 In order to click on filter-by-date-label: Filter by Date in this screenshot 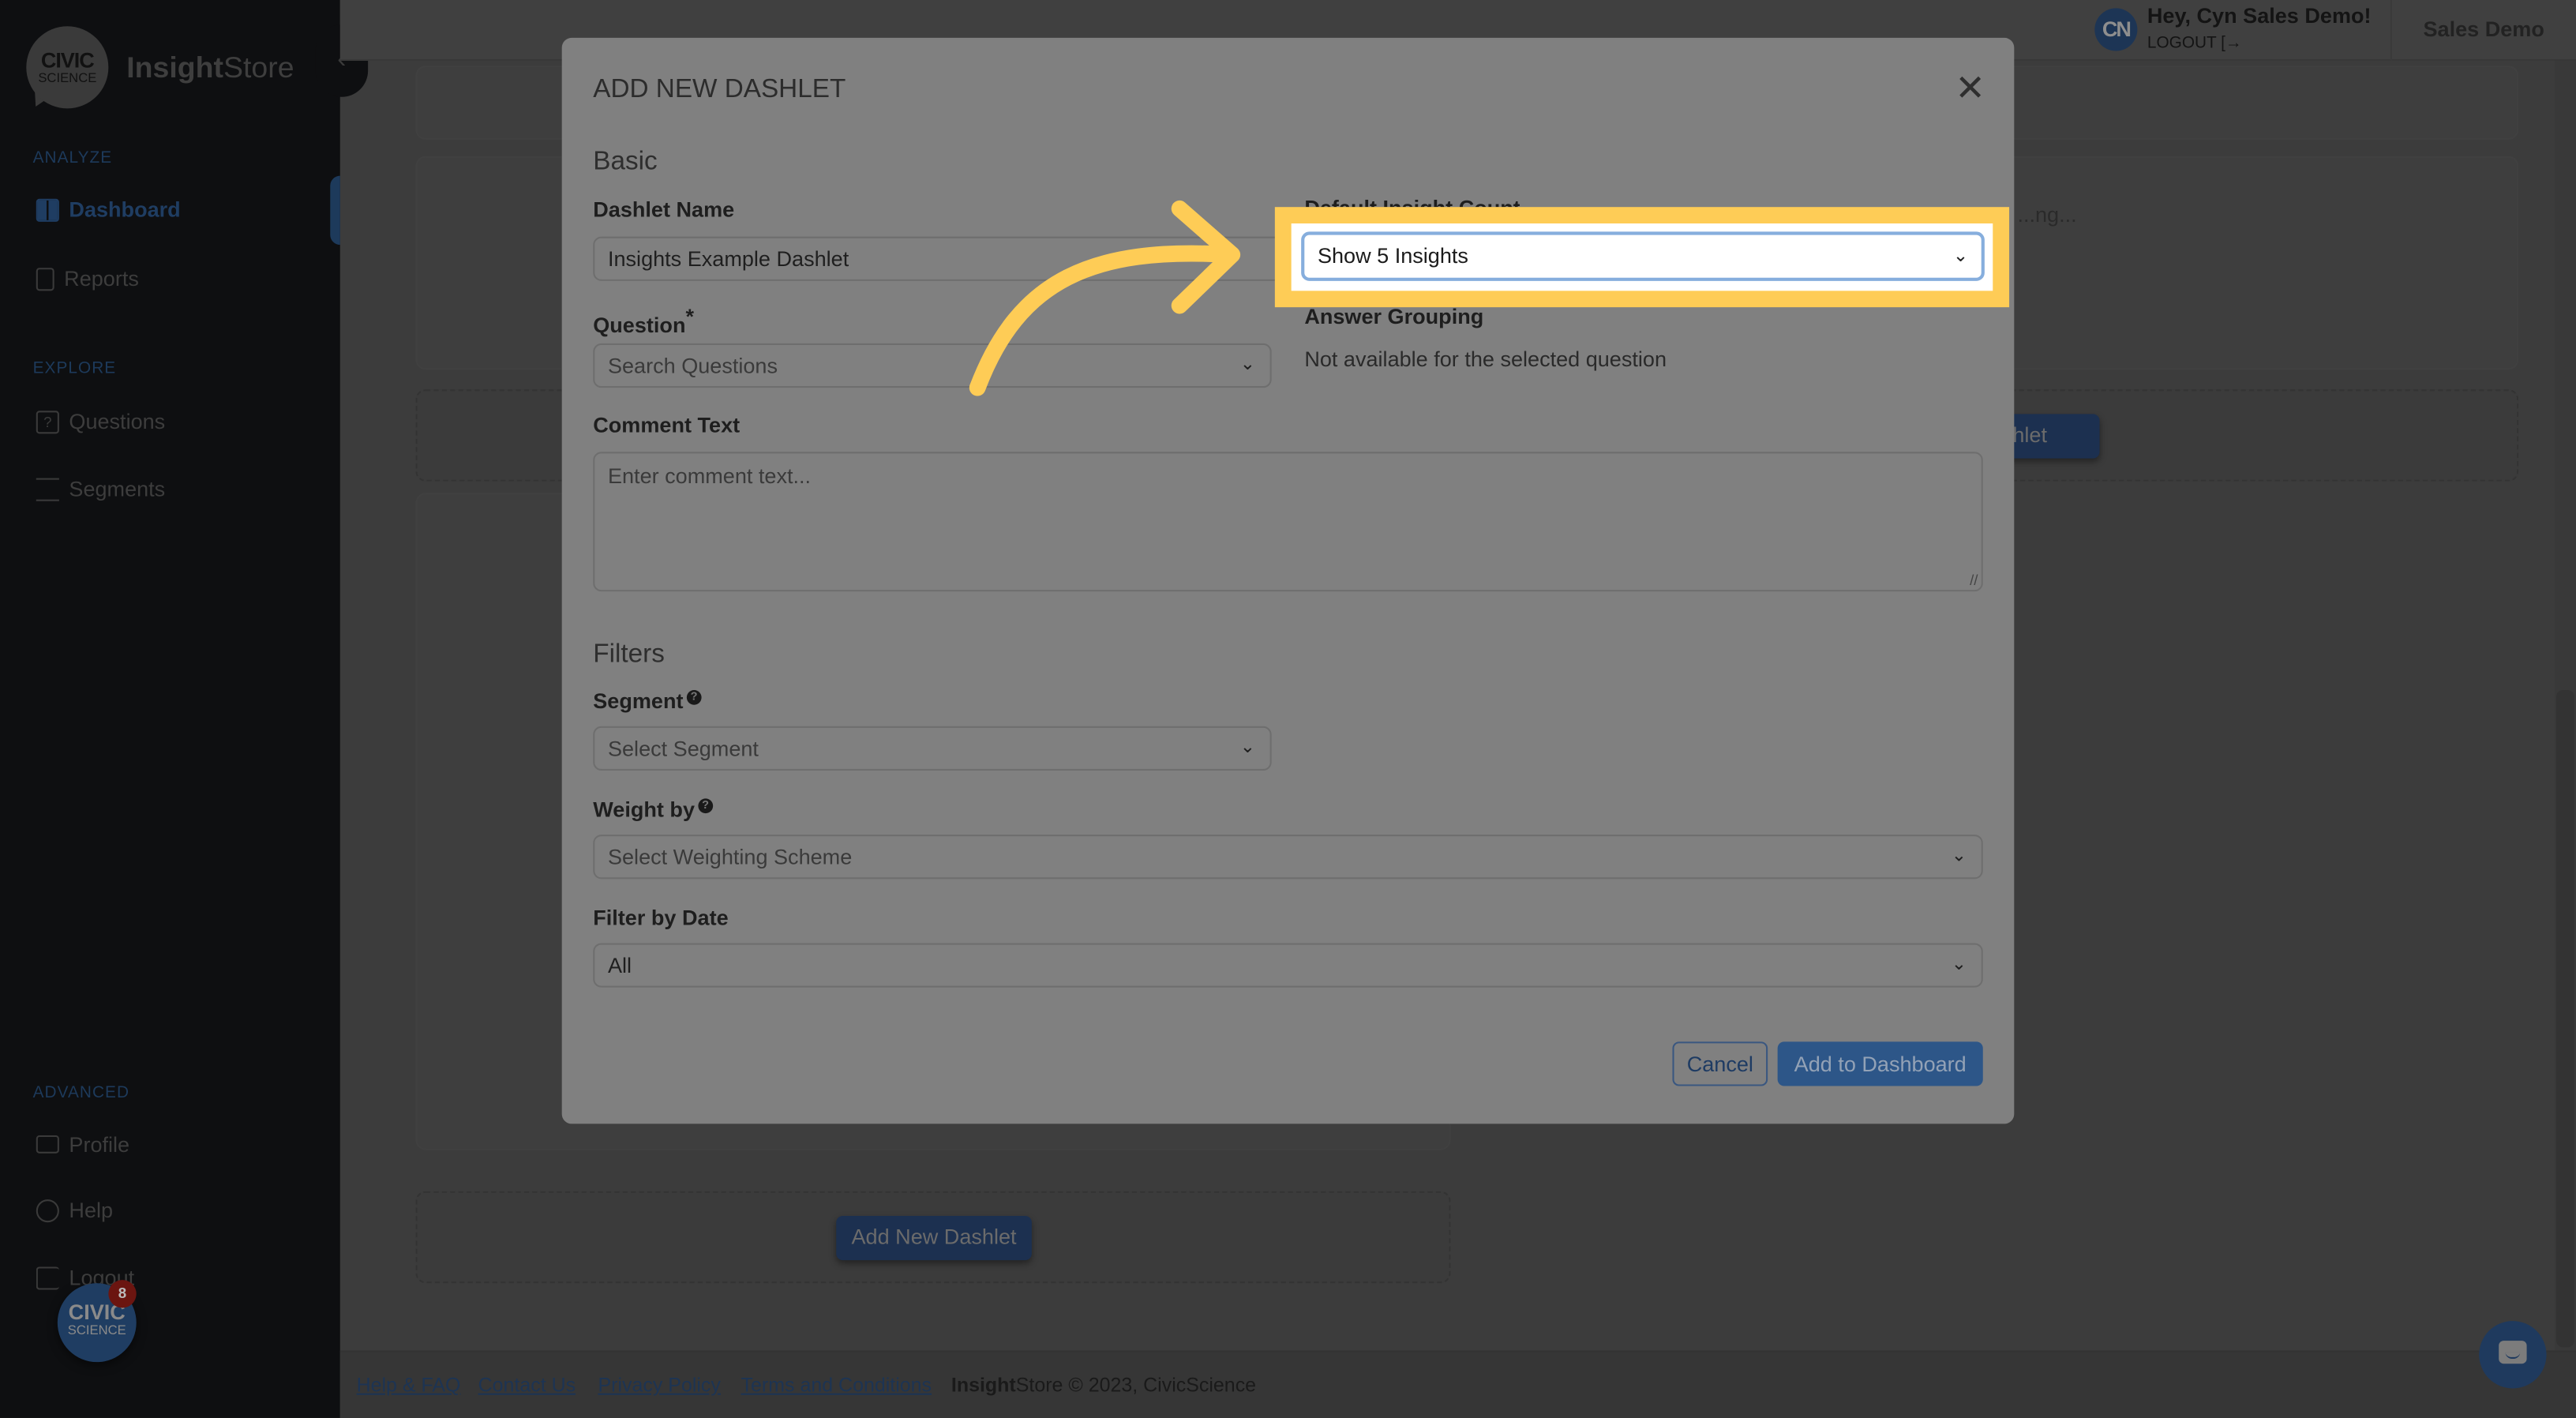, I will do `click(661, 917)`.